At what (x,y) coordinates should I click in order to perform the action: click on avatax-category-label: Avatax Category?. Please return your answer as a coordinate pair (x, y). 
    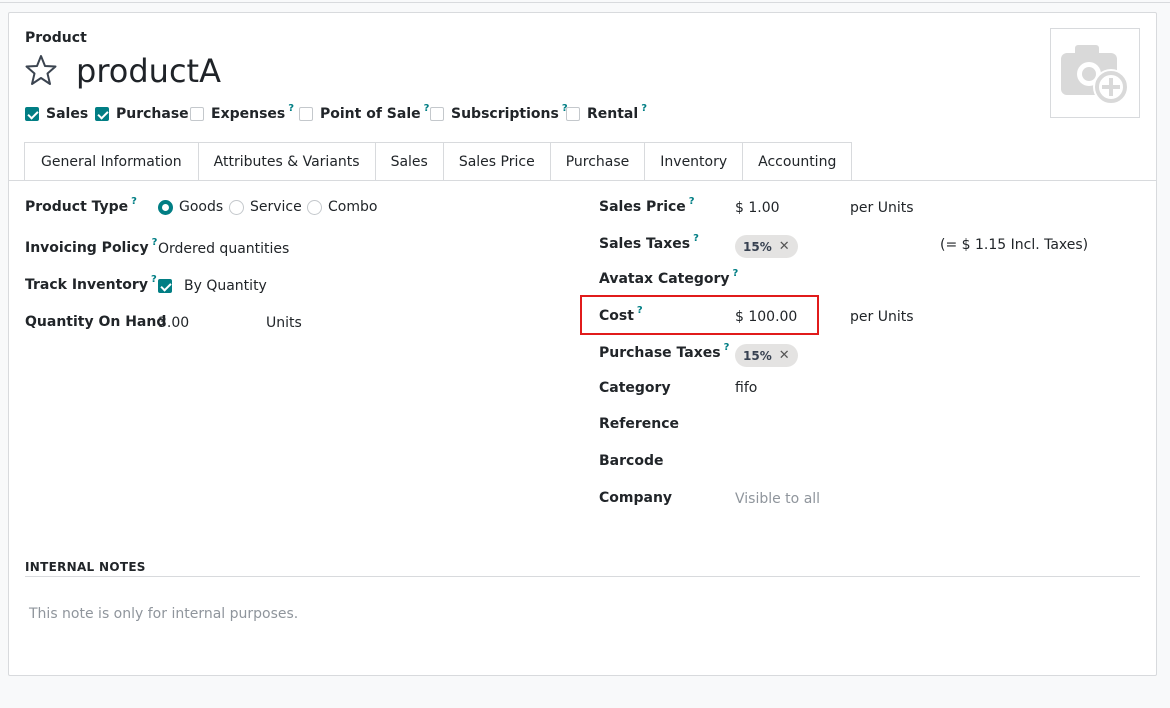
    Looking at the image, I should click on (669, 277).